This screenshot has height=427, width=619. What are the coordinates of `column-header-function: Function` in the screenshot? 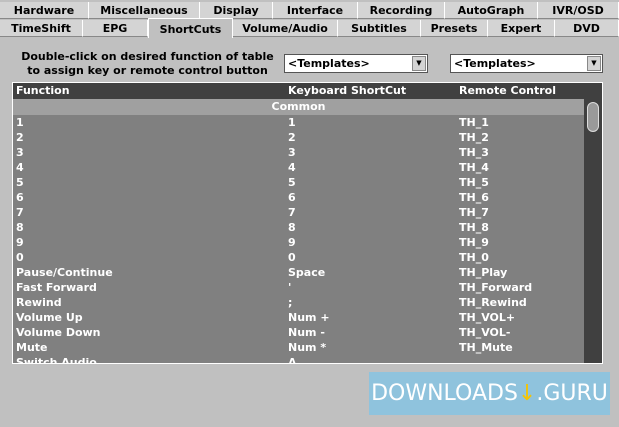 It's located at (43, 91).